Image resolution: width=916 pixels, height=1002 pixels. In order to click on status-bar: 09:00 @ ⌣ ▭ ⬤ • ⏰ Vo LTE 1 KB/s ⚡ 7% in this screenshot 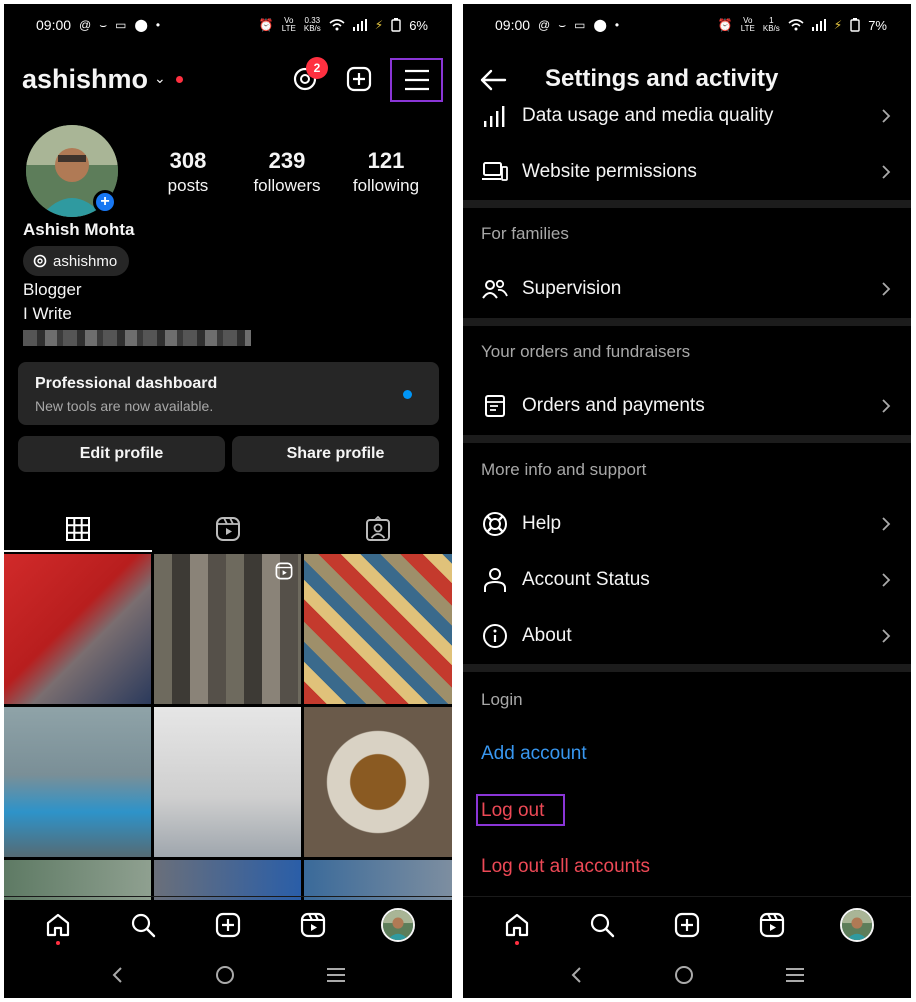, I will do `click(687, 25)`.